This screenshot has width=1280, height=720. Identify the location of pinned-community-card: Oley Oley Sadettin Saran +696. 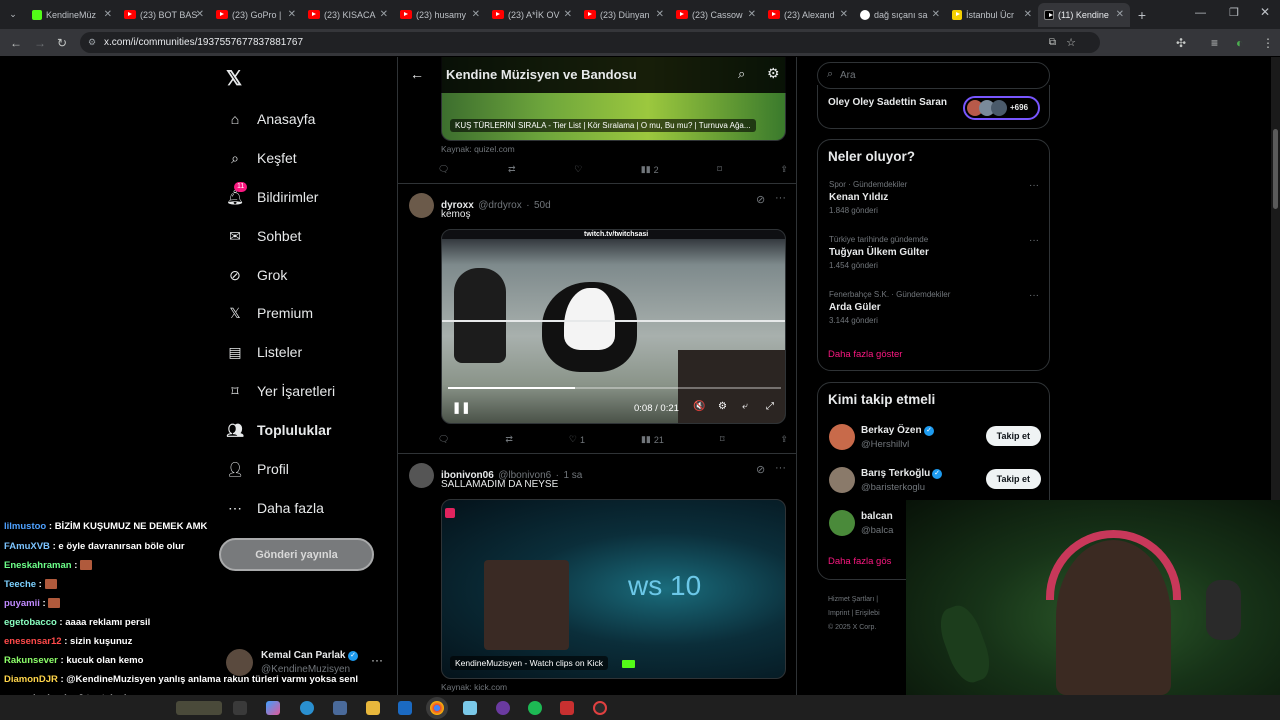
(933, 107).